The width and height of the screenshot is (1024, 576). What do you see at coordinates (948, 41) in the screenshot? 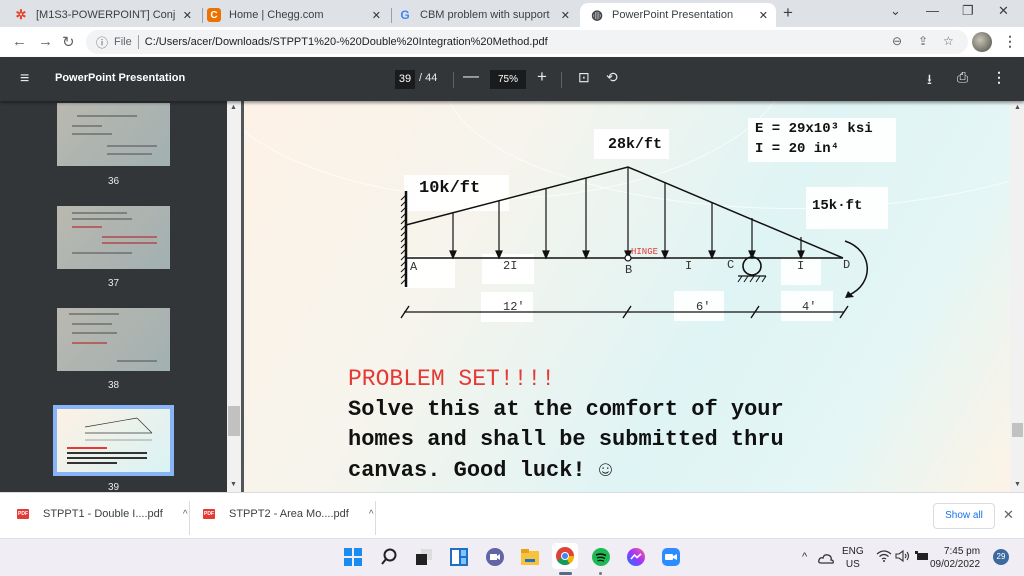
I see `bookmark-star-icon: ☆` at bounding box center [948, 41].